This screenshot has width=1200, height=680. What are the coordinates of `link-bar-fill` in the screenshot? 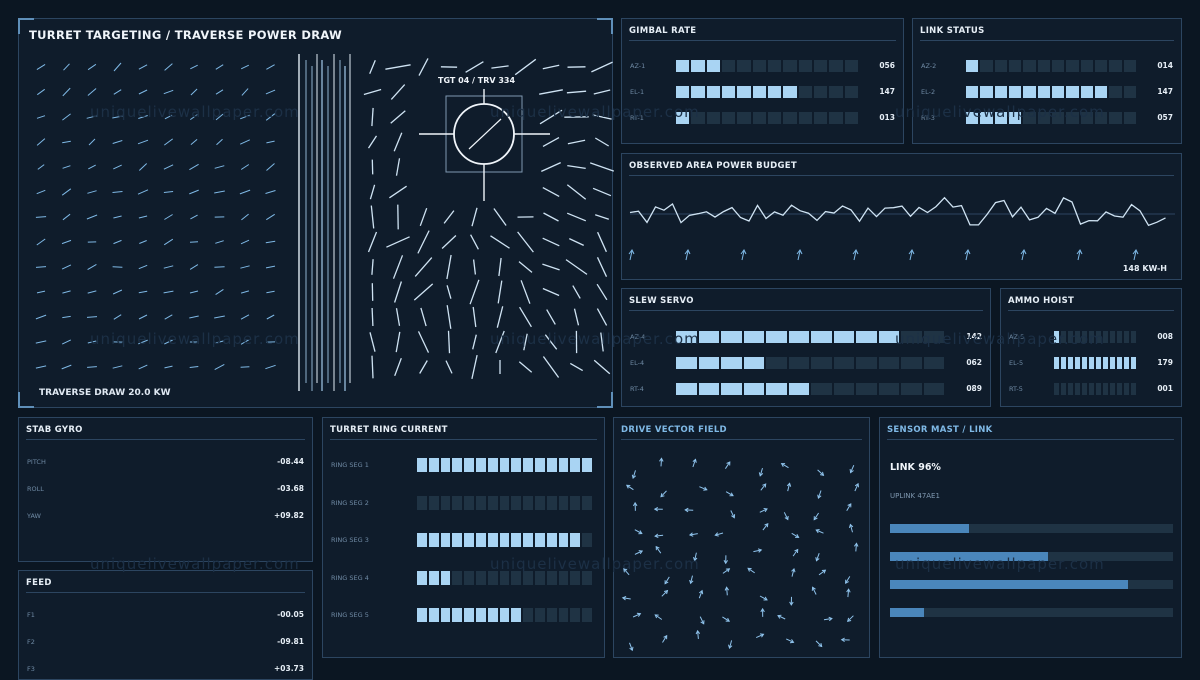 It's located at (1009, 584).